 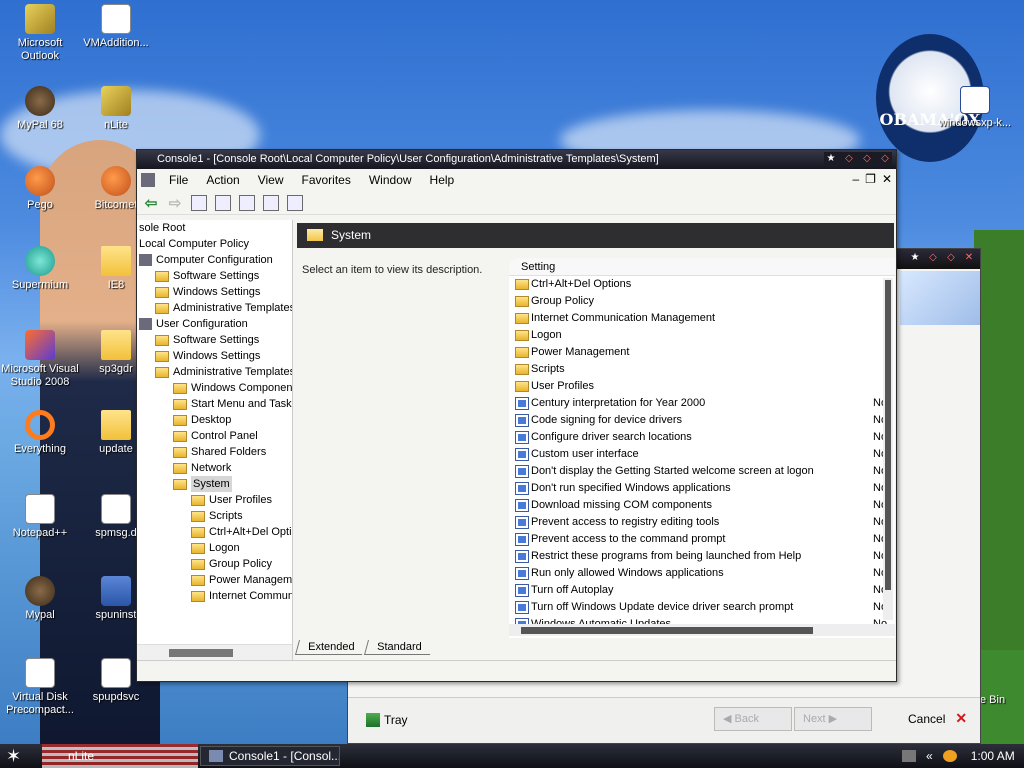 I want to click on export-list-icon, so click(x=247, y=202).